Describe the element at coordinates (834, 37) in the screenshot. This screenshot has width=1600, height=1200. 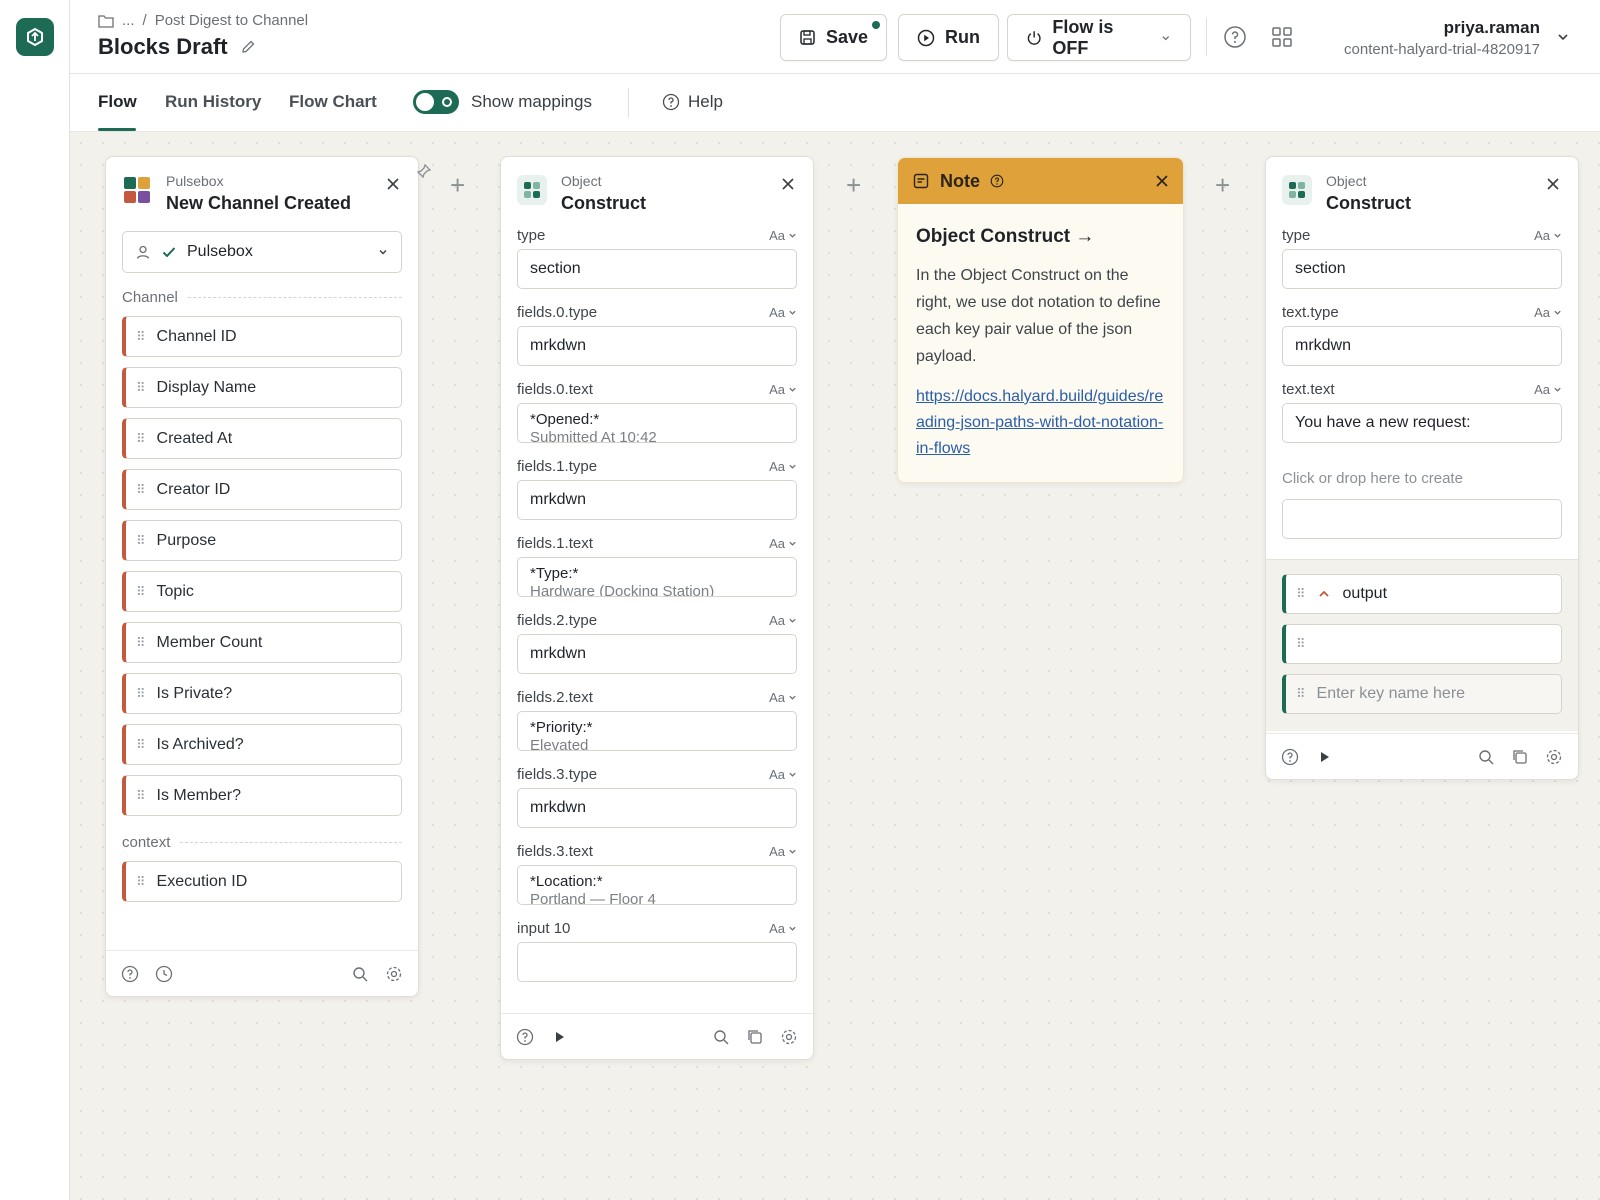
I see `save-button: Save` at that location.